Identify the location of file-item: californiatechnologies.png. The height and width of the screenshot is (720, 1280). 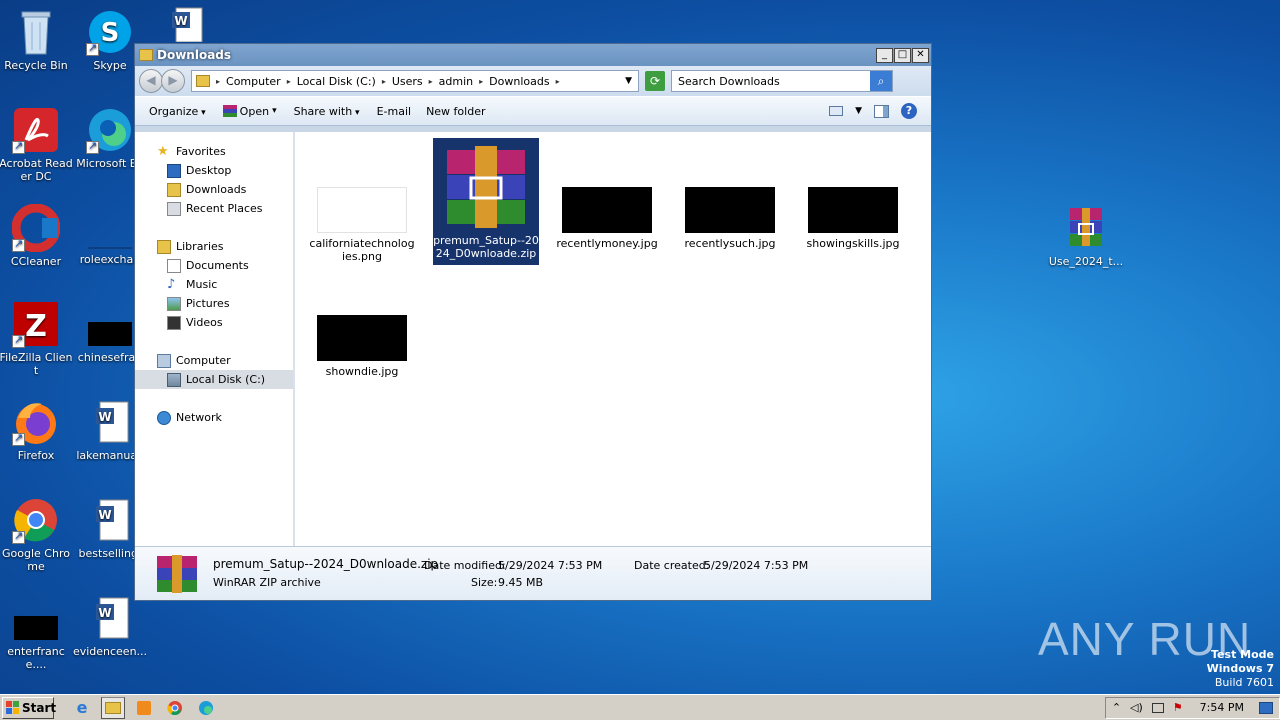
(362, 225).